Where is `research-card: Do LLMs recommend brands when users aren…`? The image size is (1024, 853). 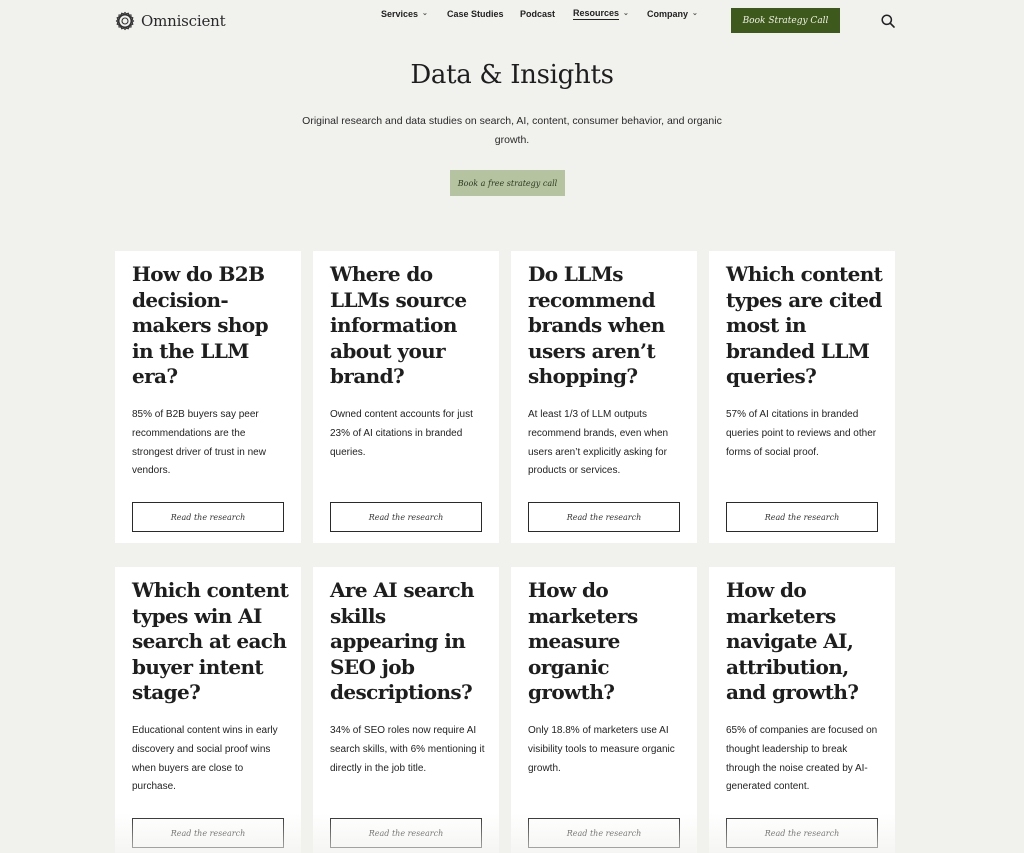 research-card: Do LLMs recommend brands when users aren… is located at coordinates (604, 397).